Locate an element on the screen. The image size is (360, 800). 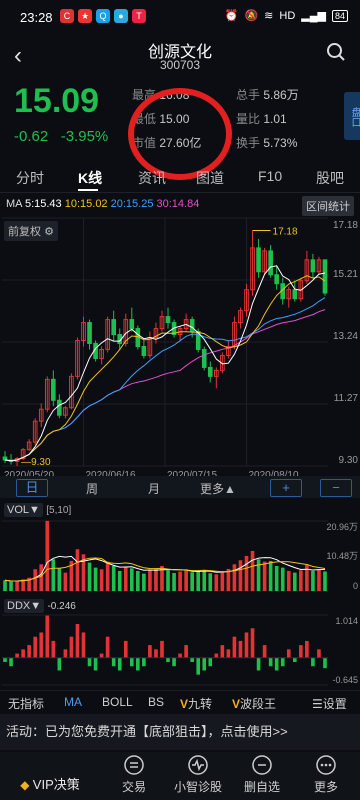
tab-news: 资讯 is located at coordinates (152, 178).